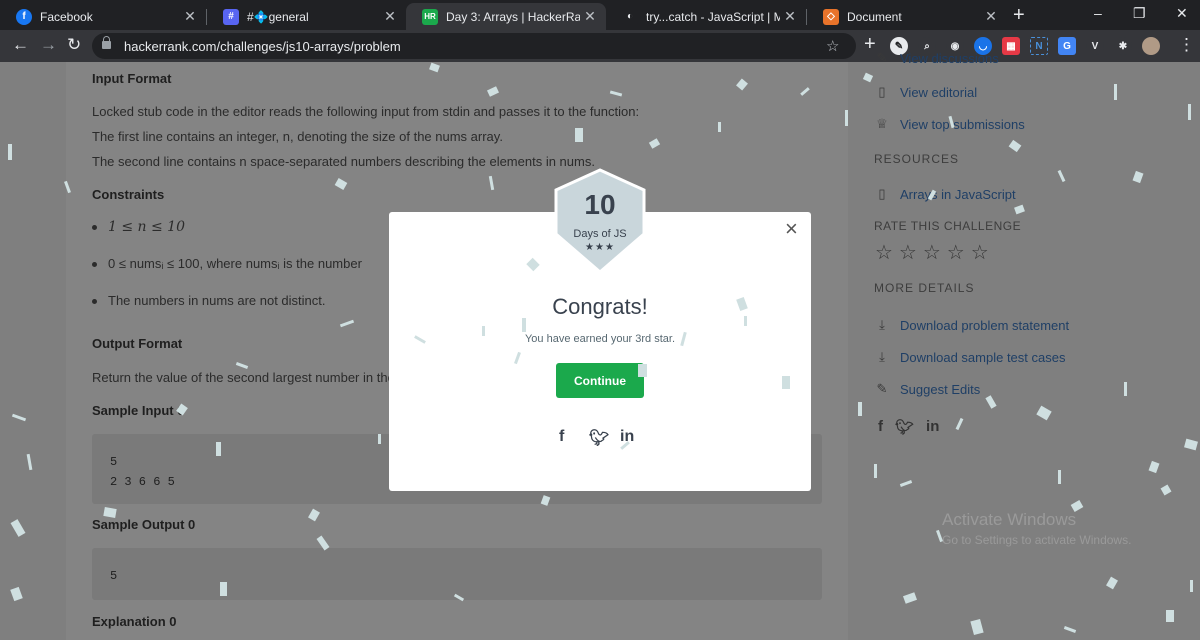 The height and width of the screenshot is (640, 1200). I want to click on arrays-resource-link: ▯ Arrays in JavaScript, so click(945, 194).